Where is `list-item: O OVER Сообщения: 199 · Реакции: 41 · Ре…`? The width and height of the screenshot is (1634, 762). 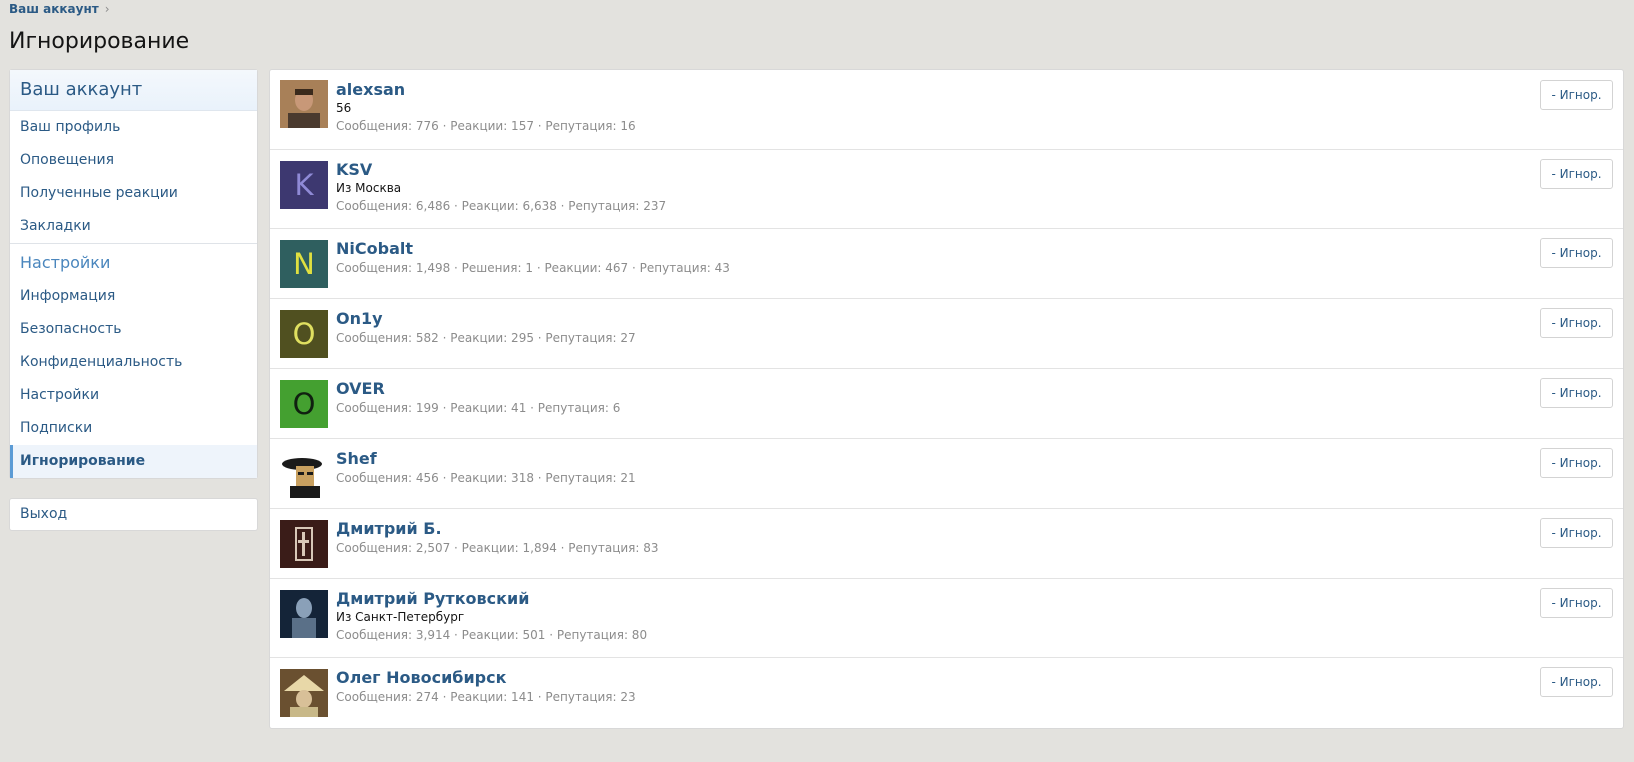
list-item: O OVER Сообщения: 199 · Реакции: 41 · Ре… is located at coordinates (946, 404).